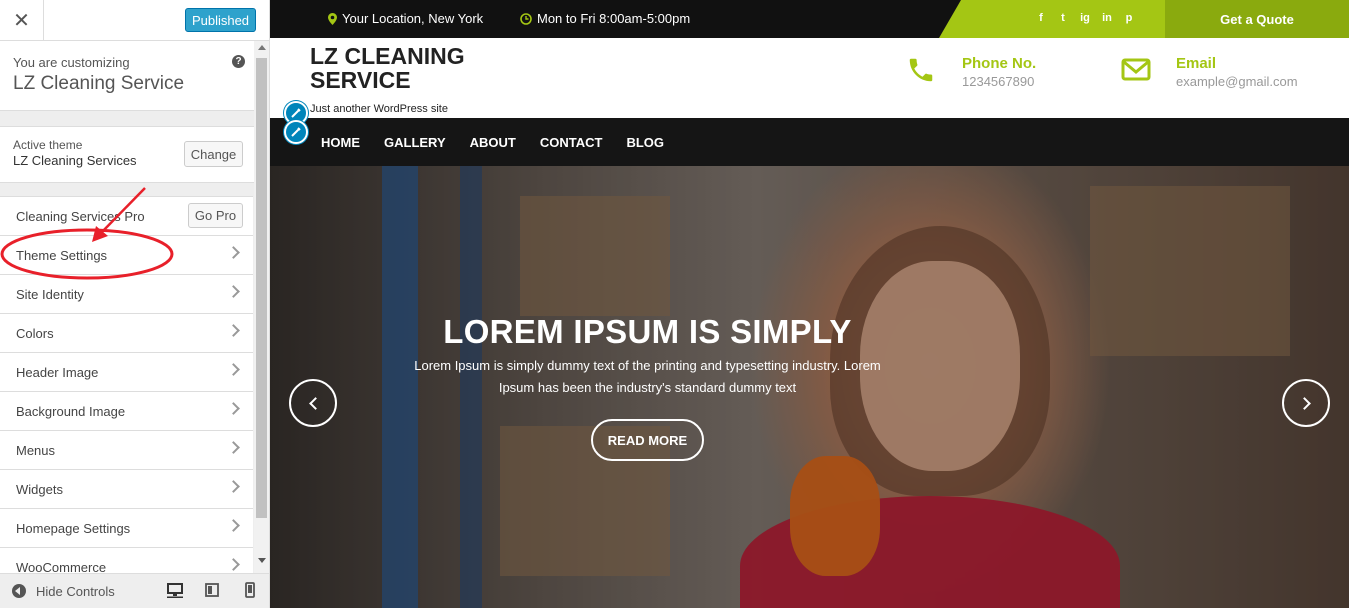 The height and width of the screenshot is (608, 1349). Describe the element at coordinates (238, 61) in the screenshot. I see `help-icon: ?` at that location.